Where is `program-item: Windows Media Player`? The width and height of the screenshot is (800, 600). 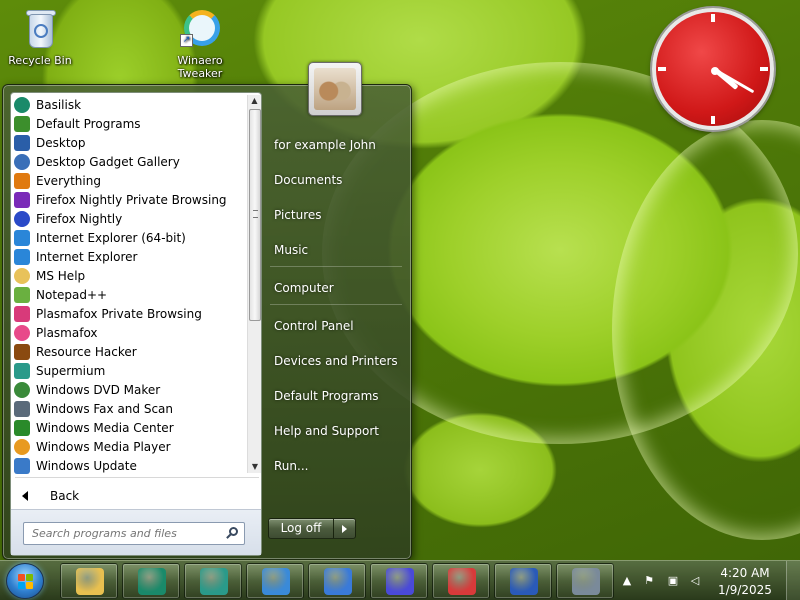 program-item: Windows Media Player is located at coordinates (129, 446).